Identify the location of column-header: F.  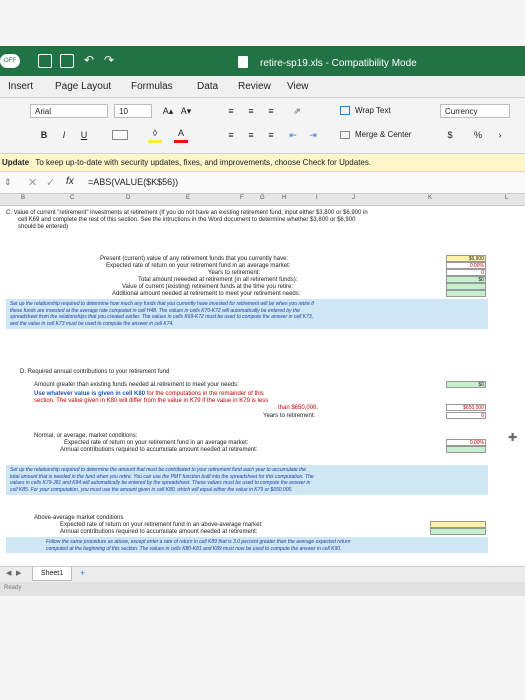
(242, 198).